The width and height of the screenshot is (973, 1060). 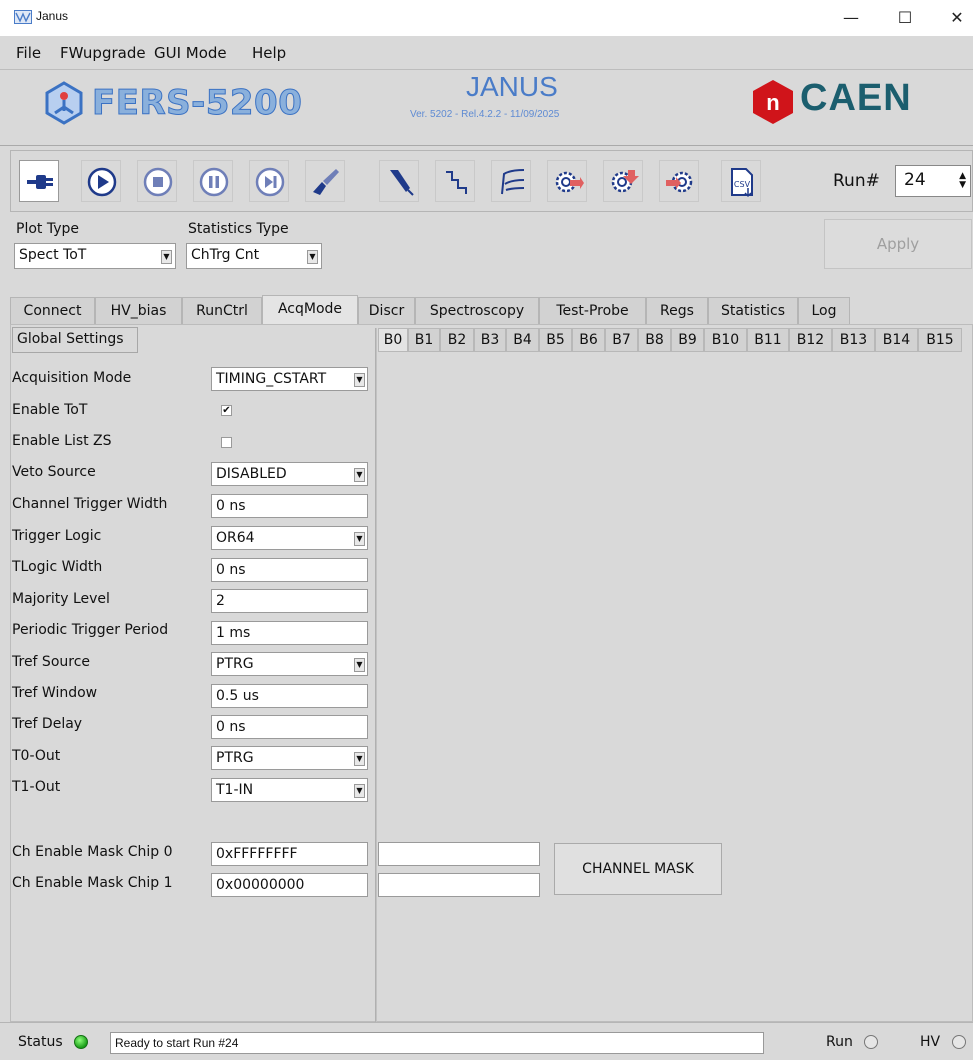 I want to click on tab-hv-bias: HV_bias, so click(x=138, y=310).